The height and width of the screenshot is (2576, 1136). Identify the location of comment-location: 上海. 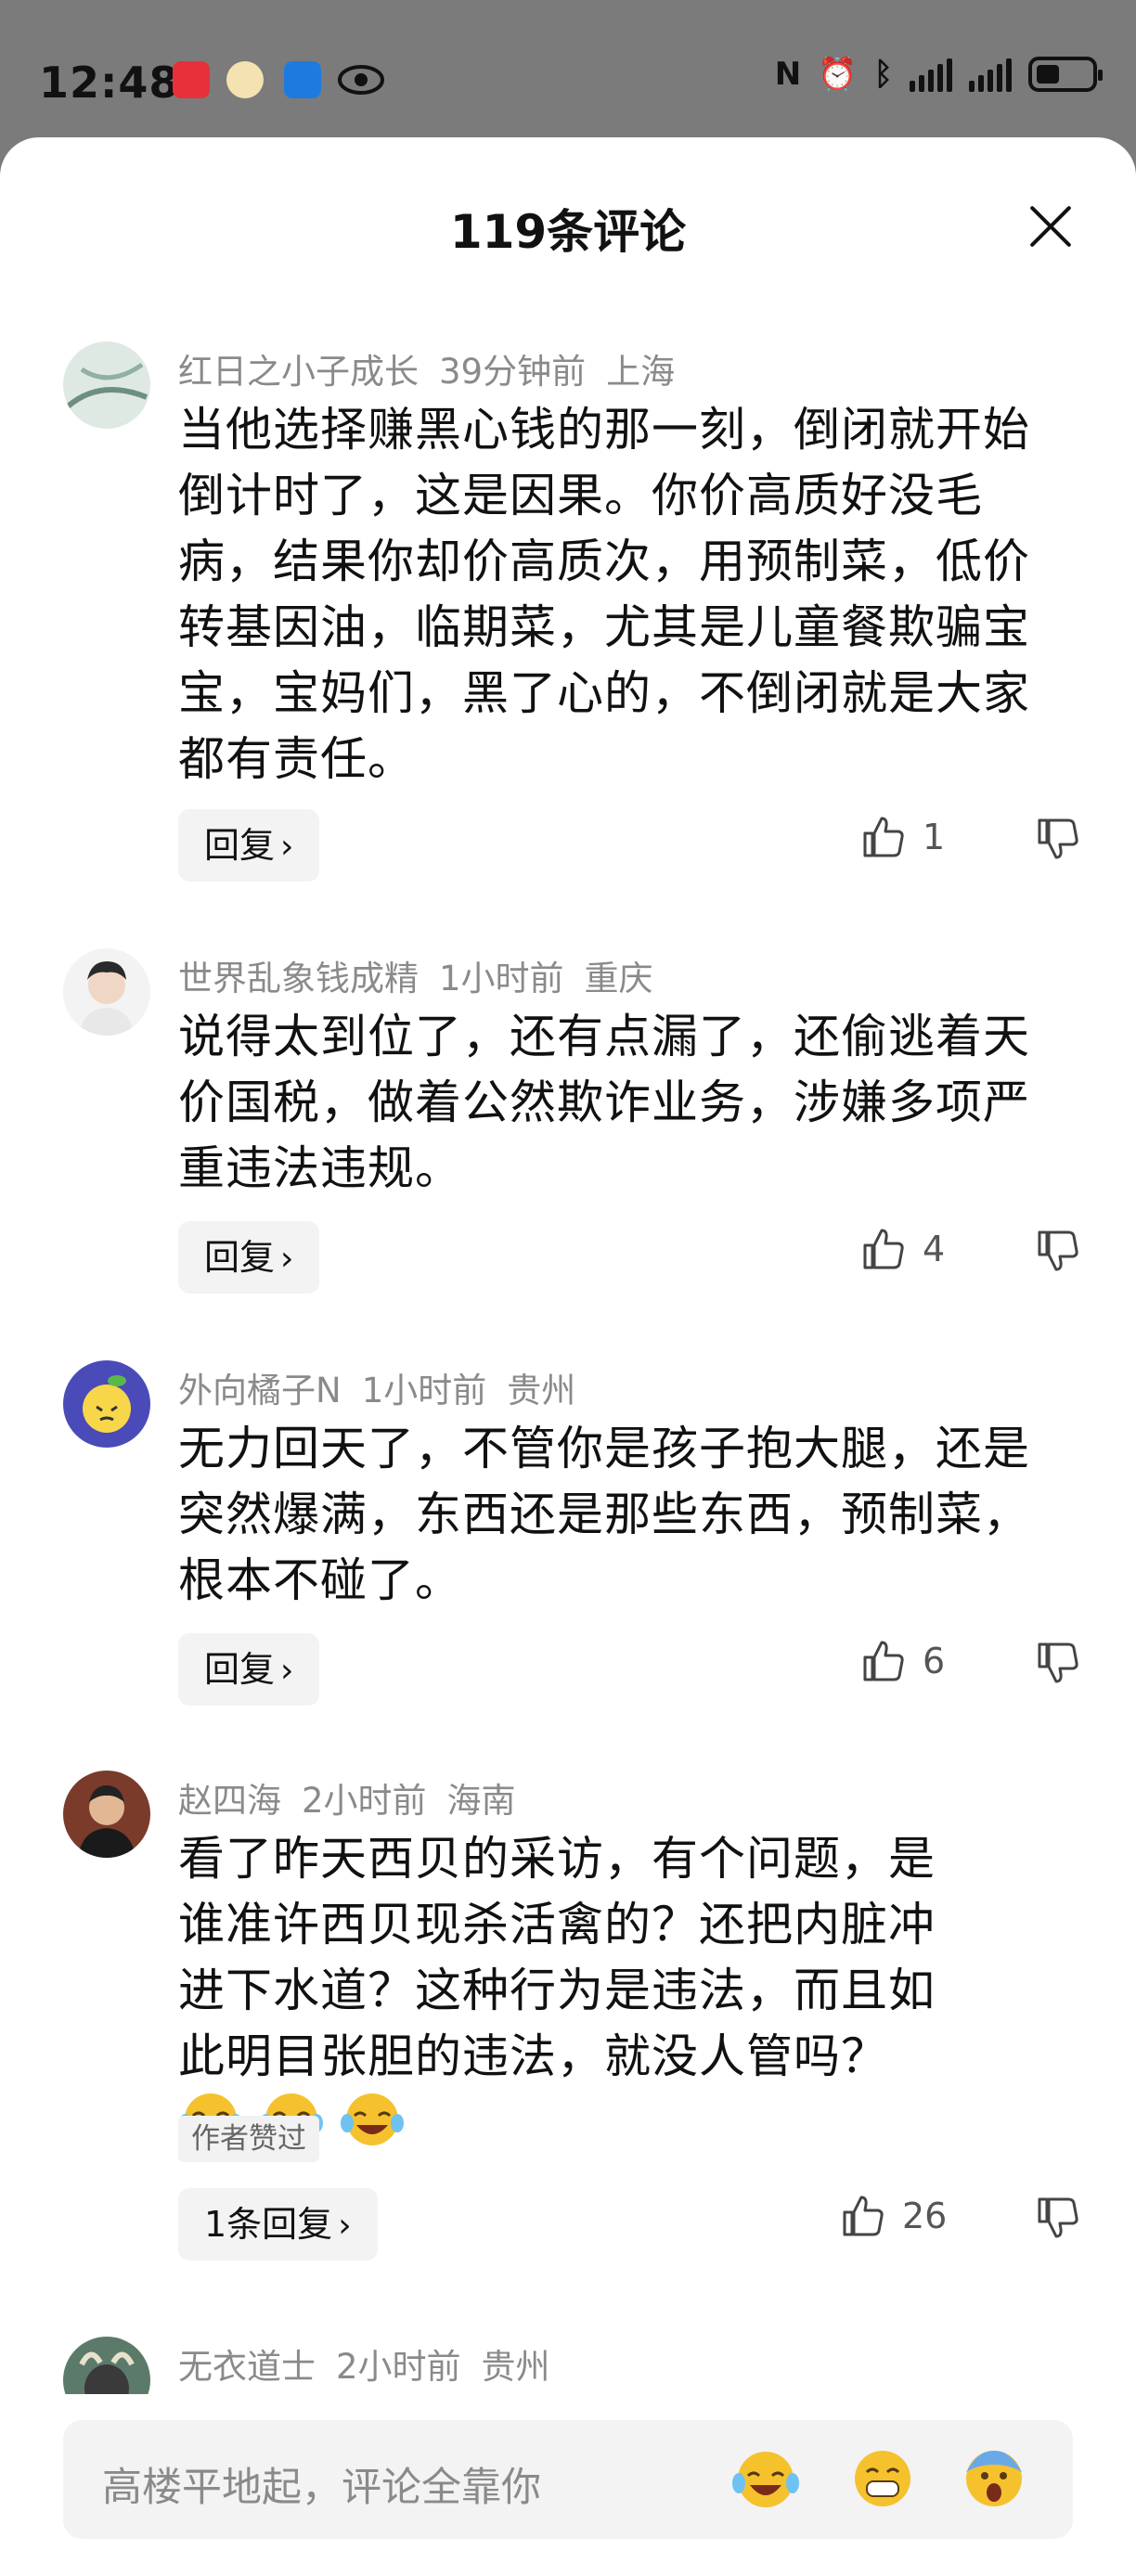
(641, 372).